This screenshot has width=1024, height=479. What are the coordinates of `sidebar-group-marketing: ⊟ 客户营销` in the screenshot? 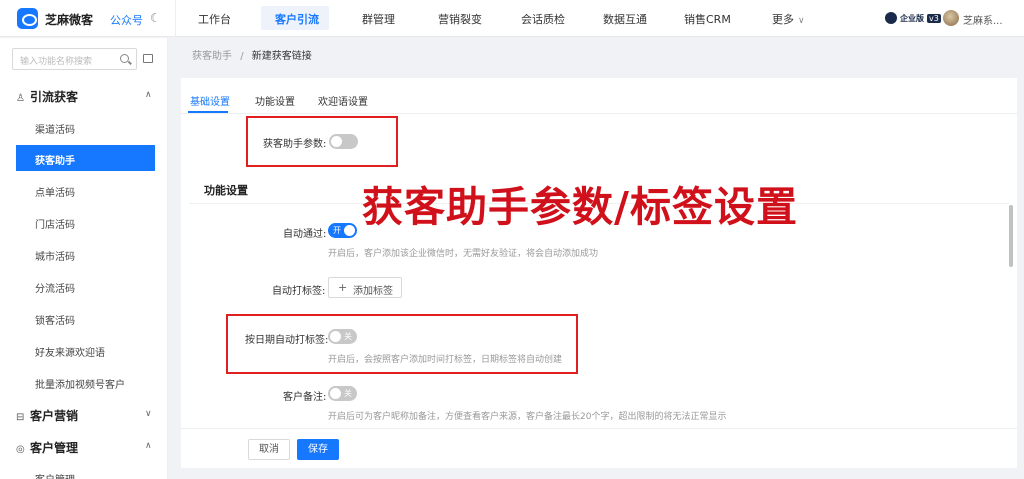 It's located at (47, 415).